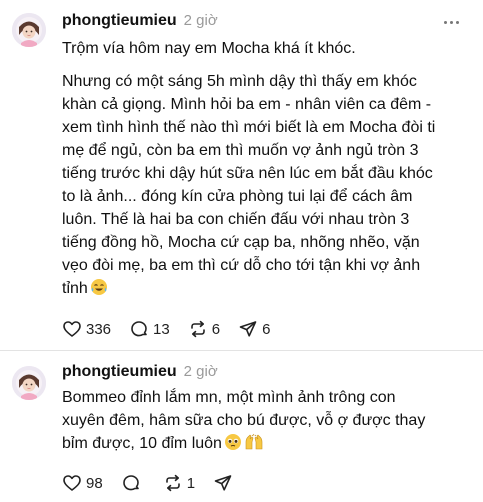 Image resolution: width=483 pixels, height=502 pixels. What do you see at coordinates (241, 350) in the screenshot?
I see `divider` at bounding box center [241, 350].